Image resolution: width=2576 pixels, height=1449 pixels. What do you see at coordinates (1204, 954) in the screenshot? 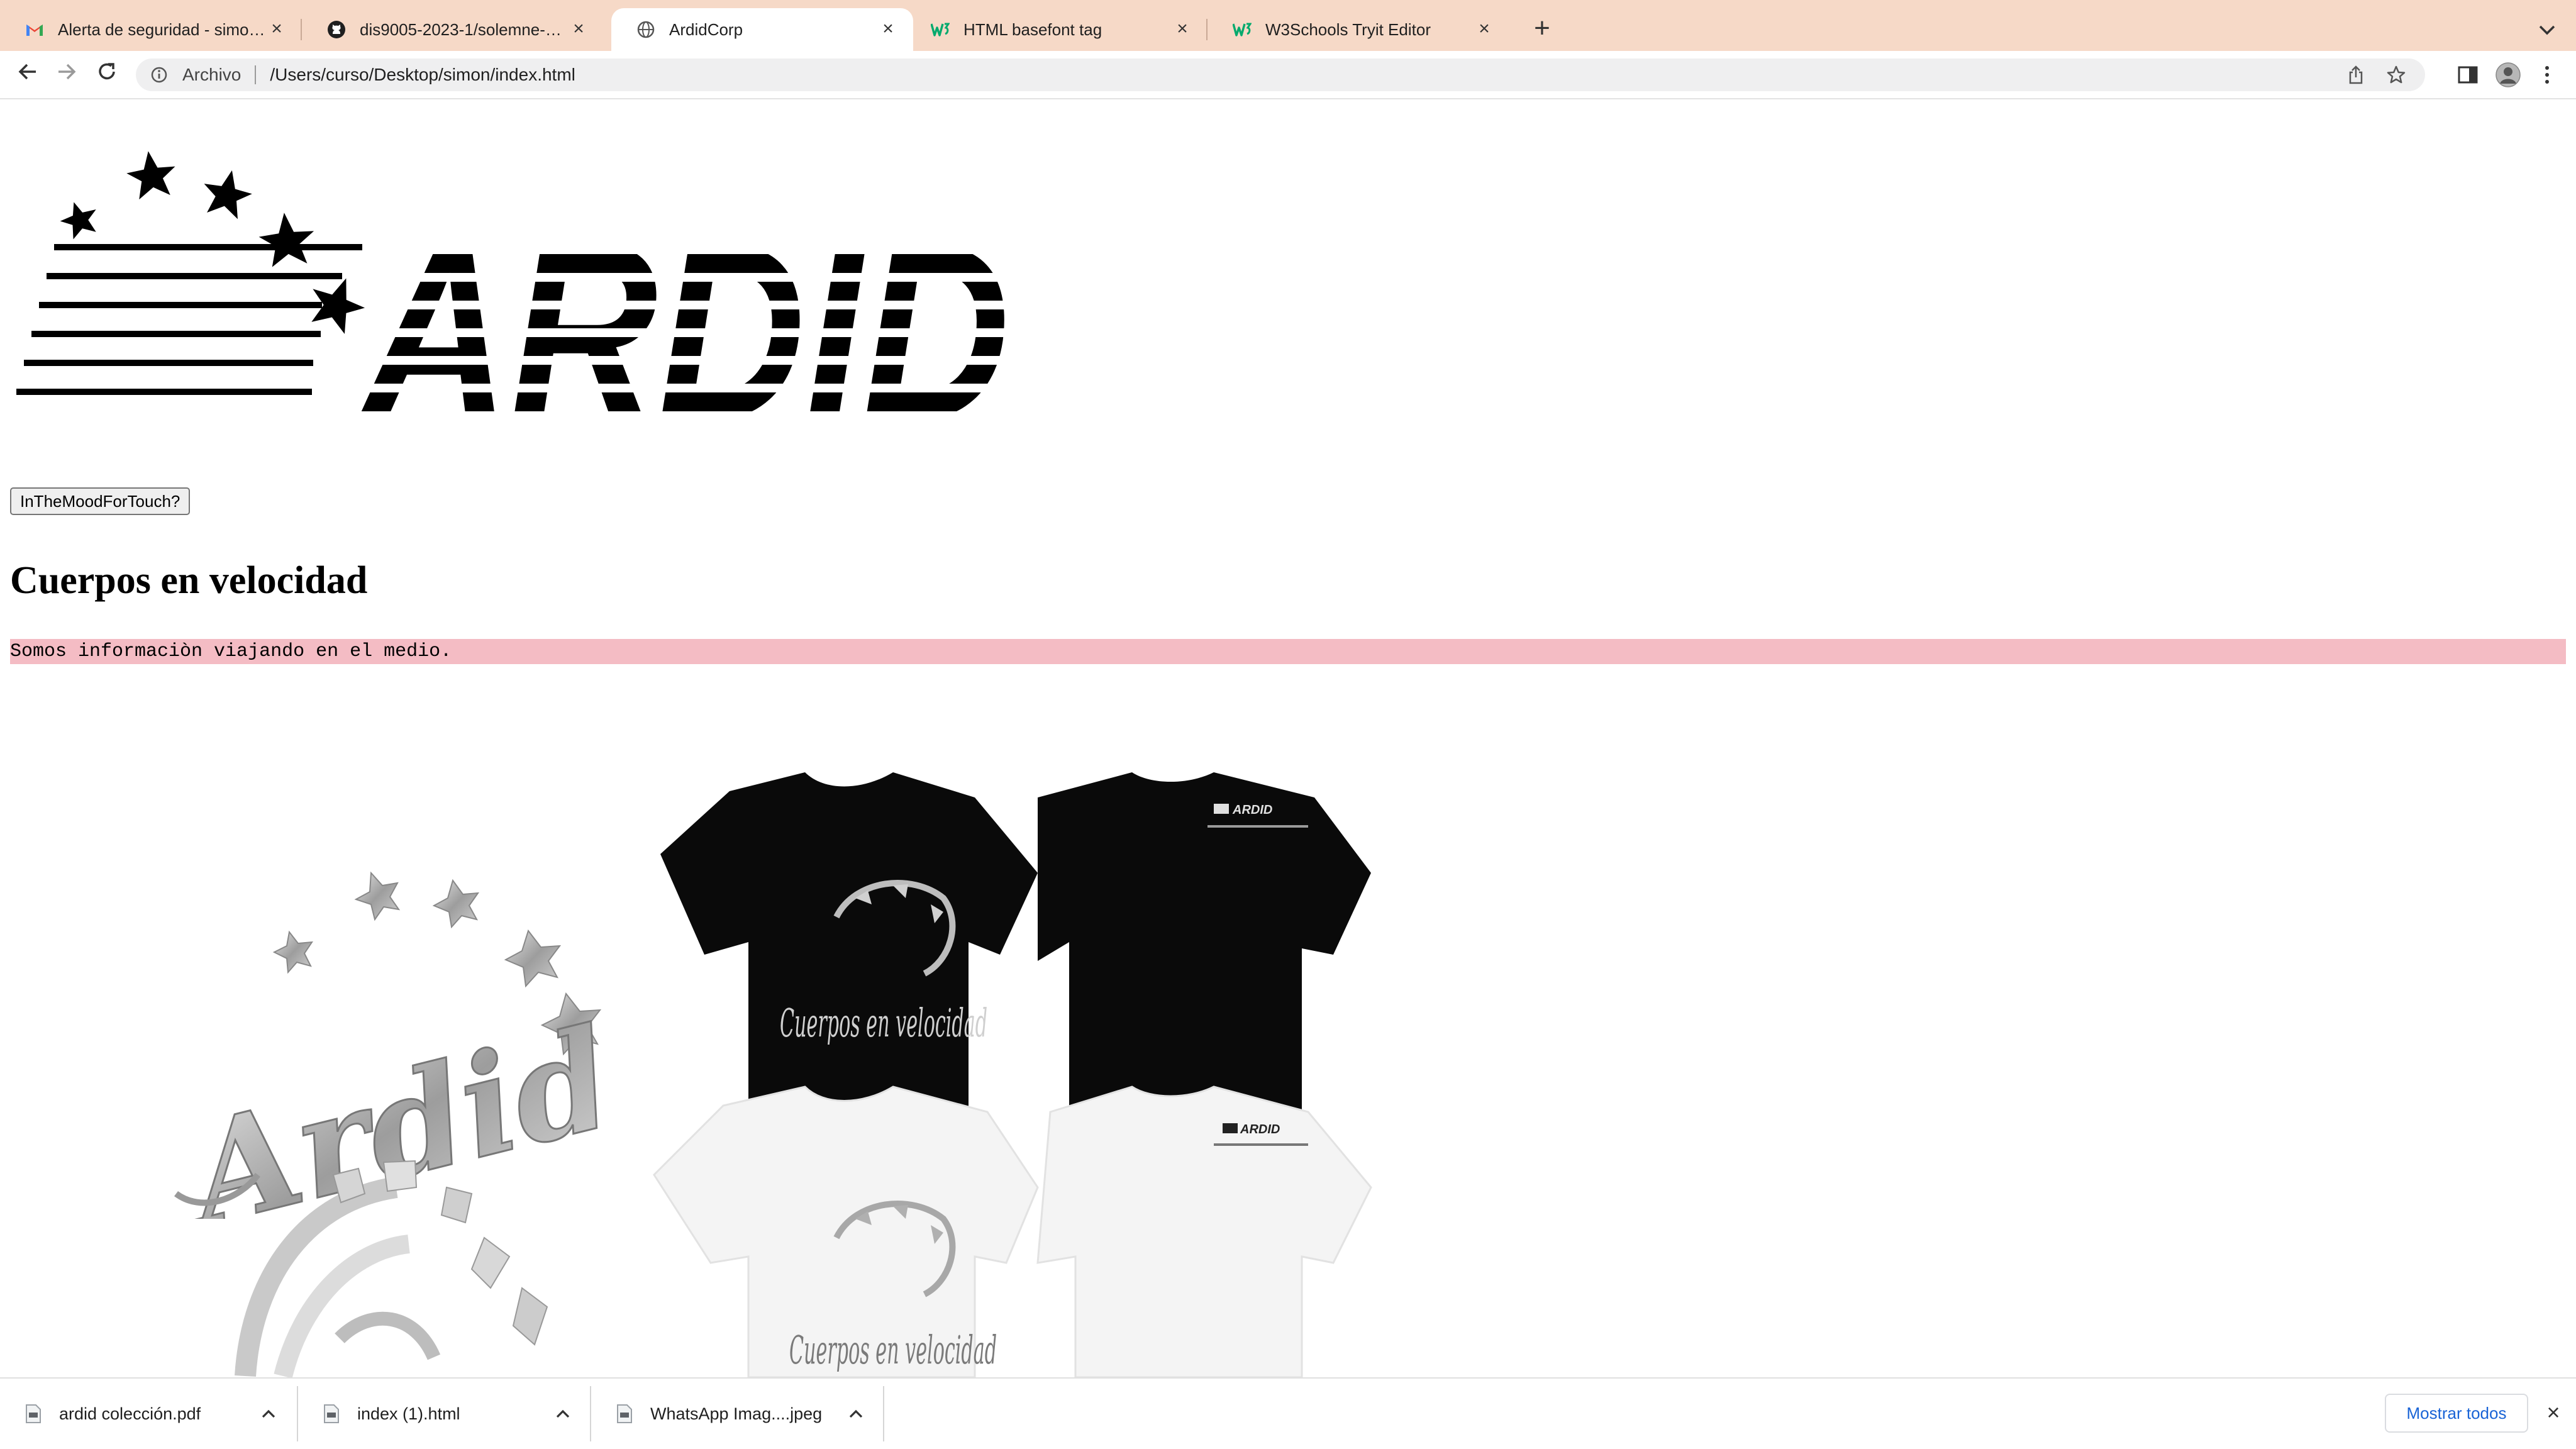
I see `black-tshirt-back: ARDID` at bounding box center [1204, 954].